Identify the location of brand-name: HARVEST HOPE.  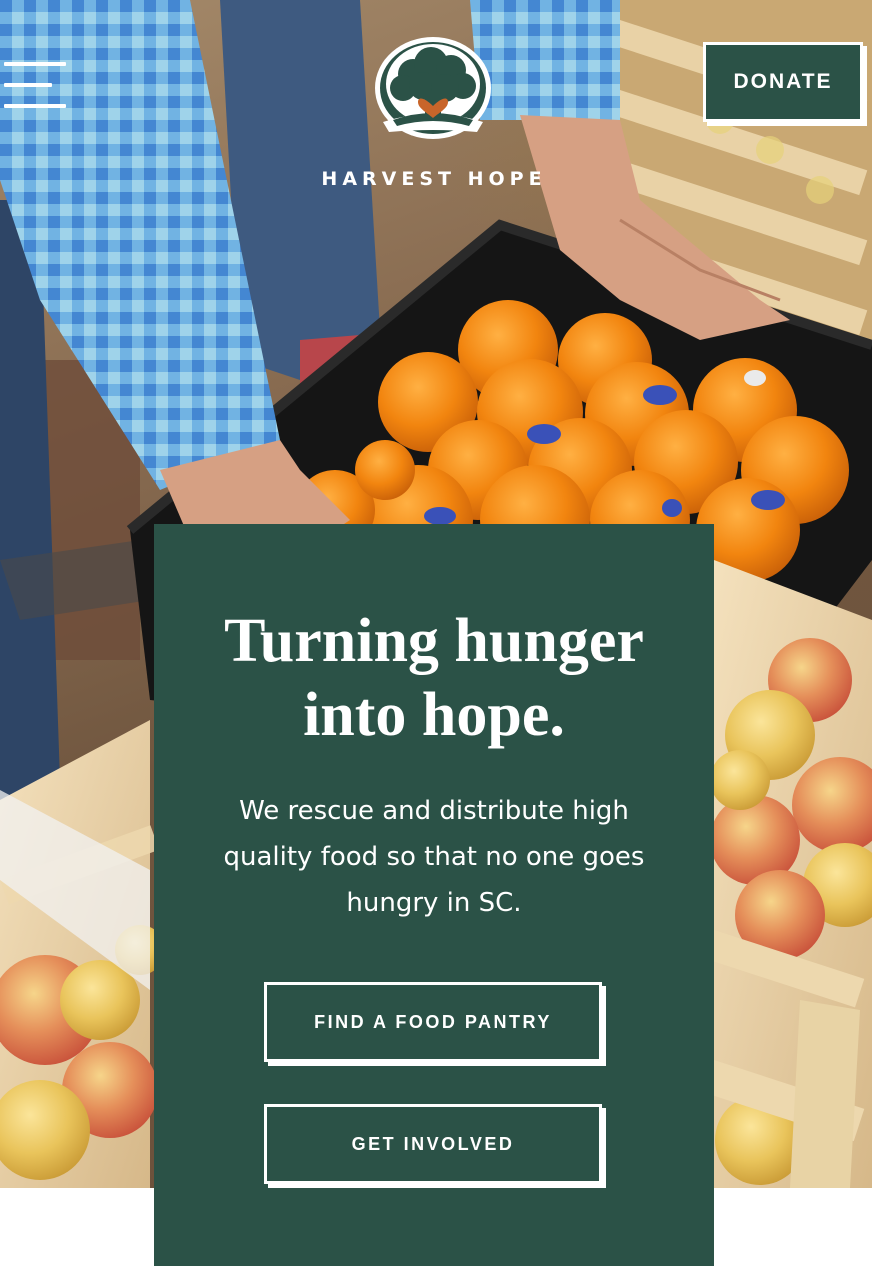
(434, 179).